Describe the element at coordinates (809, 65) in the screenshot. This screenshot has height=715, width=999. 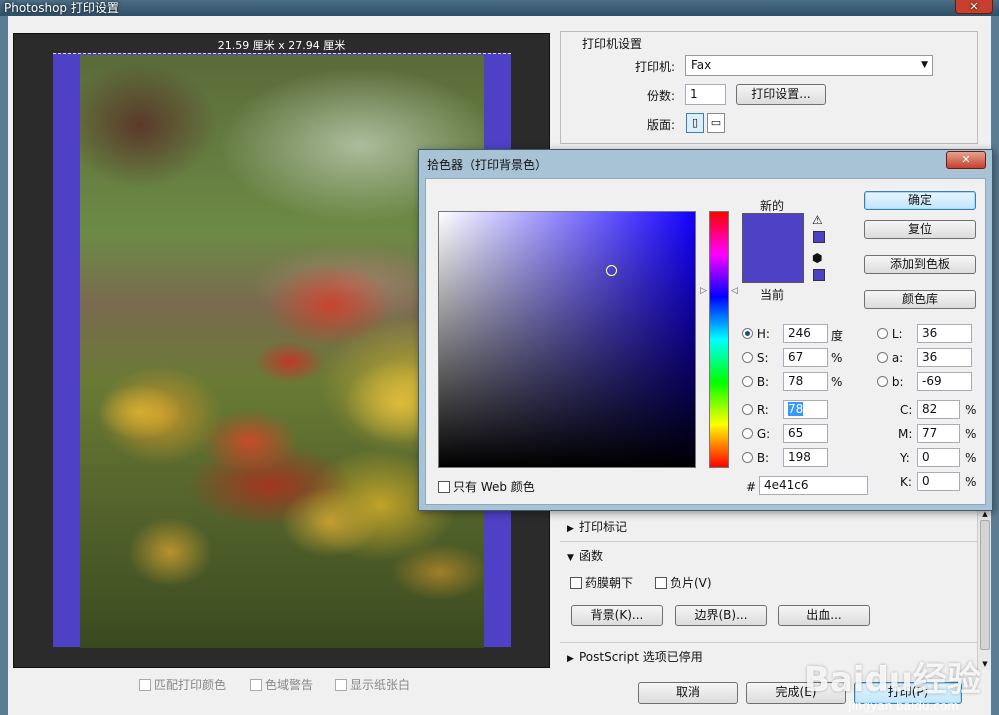
I see `printer-select: Fax ▼` at that location.